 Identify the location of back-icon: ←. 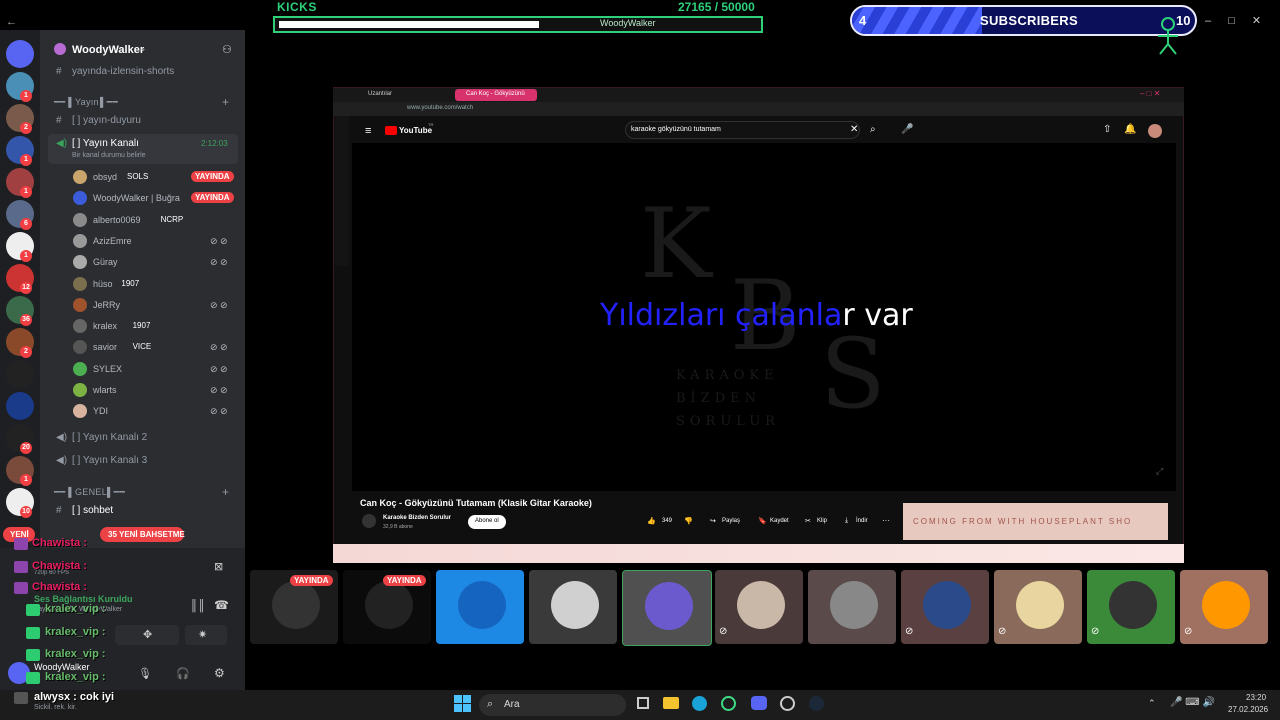
(11, 22).